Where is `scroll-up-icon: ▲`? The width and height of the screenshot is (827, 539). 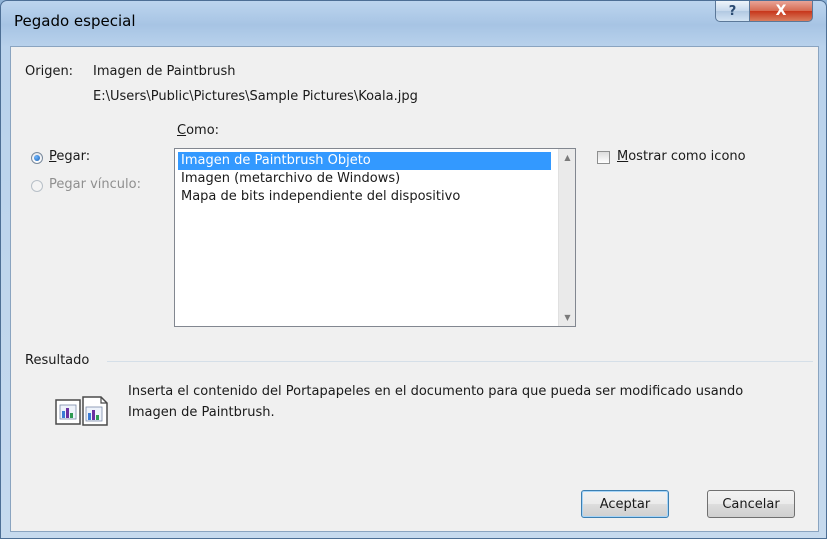 scroll-up-icon: ▲ is located at coordinates (567, 157).